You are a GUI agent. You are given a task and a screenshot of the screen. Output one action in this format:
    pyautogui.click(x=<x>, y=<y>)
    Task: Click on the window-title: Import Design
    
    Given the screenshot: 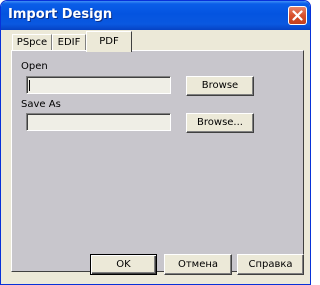 What is the action you would take?
    pyautogui.click(x=60, y=14)
    